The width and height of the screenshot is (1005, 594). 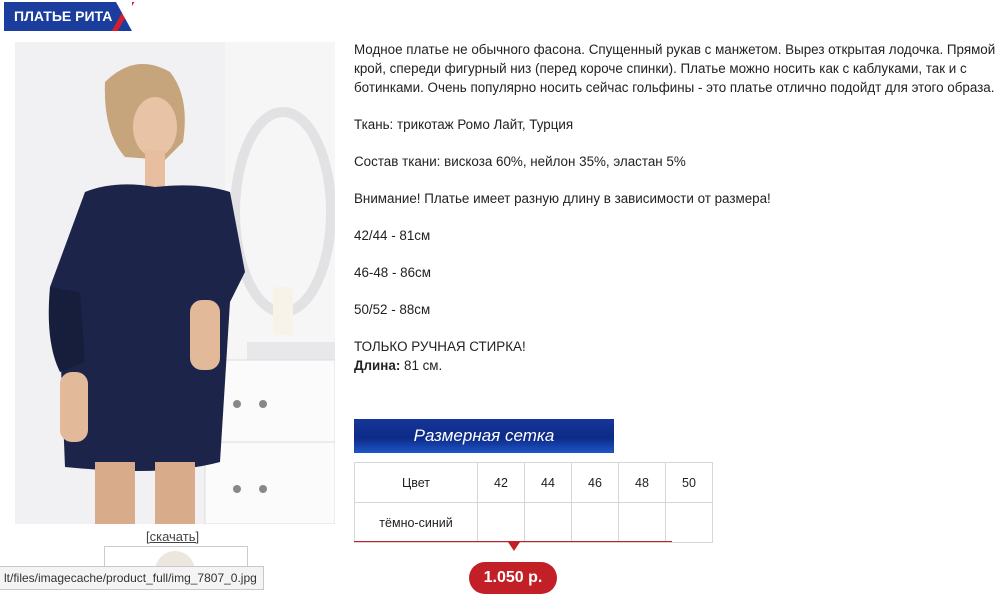 What do you see at coordinates (63, 16) in the screenshot?
I see `product-title: ПЛАТЬЕ РИТА` at bounding box center [63, 16].